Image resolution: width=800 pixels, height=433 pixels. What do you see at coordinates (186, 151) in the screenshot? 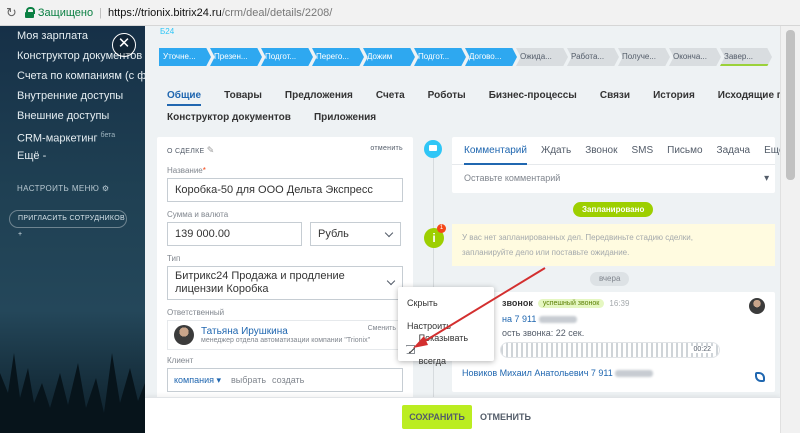
I see `section-title-label: О СДЕЛКЕ` at bounding box center [186, 151].